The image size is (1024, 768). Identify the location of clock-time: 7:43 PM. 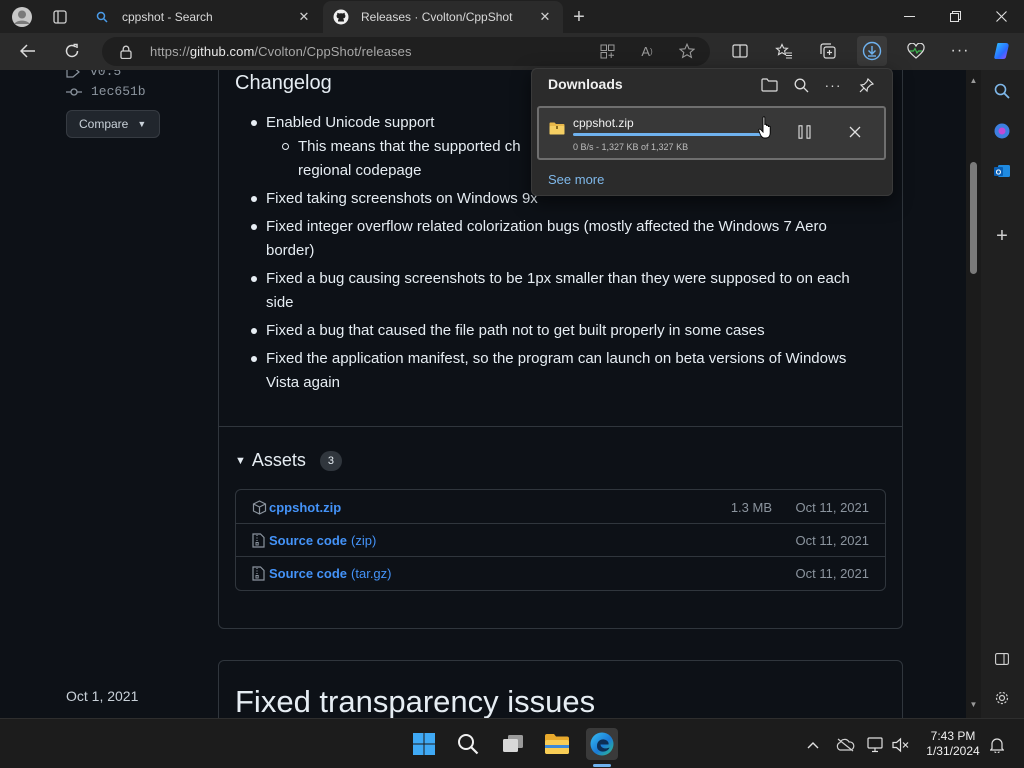
(953, 736).